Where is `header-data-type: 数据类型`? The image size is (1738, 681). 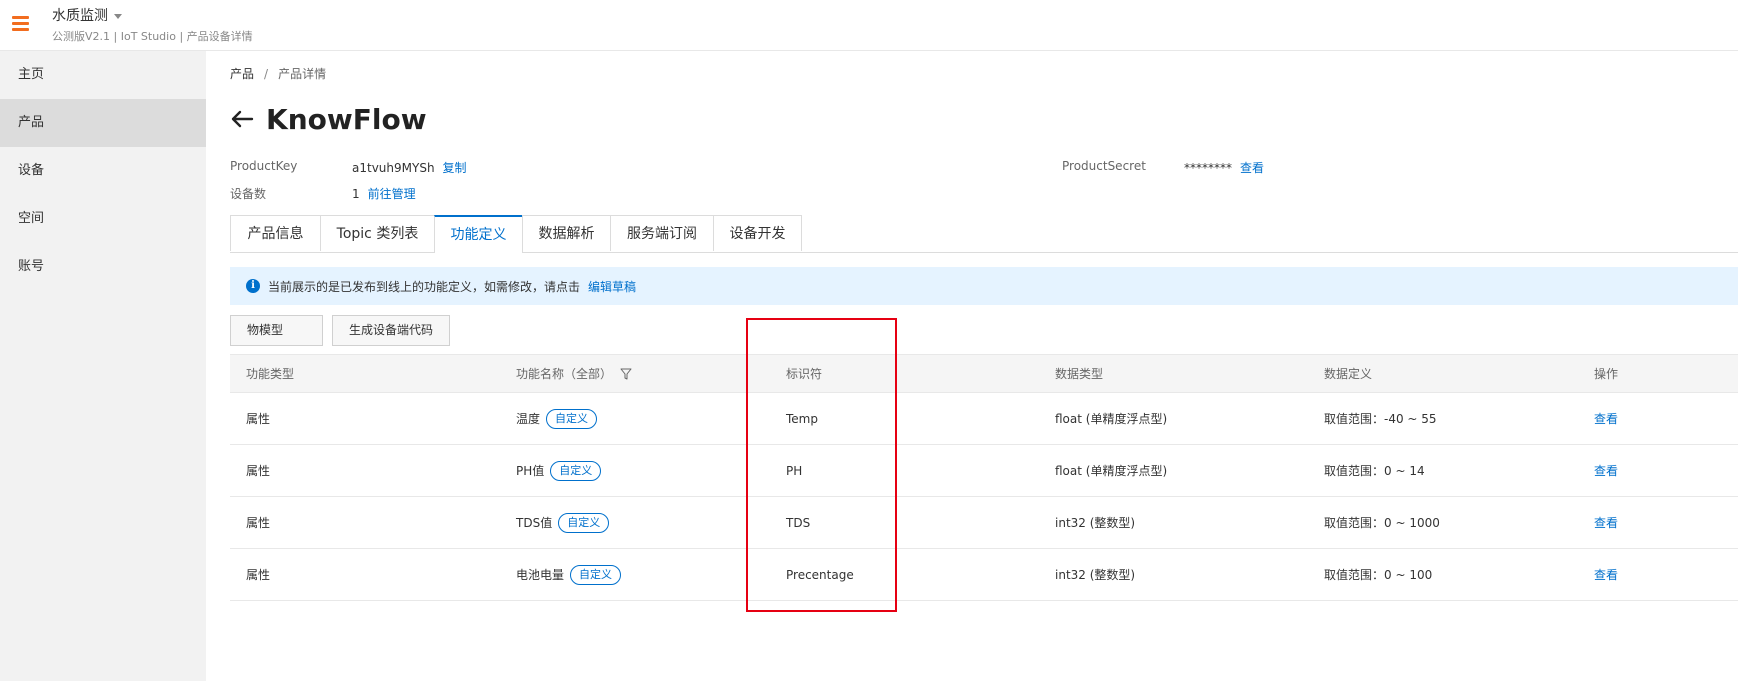 header-data-type: 数据类型 is located at coordinates (1079, 374).